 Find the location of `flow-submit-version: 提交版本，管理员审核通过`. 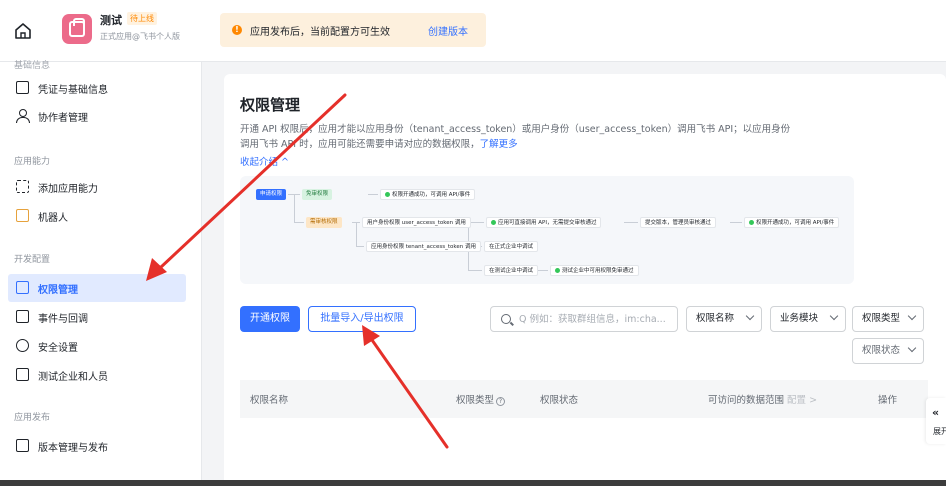

flow-submit-version: 提交版本，管理员审核通过 is located at coordinates (678, 222).